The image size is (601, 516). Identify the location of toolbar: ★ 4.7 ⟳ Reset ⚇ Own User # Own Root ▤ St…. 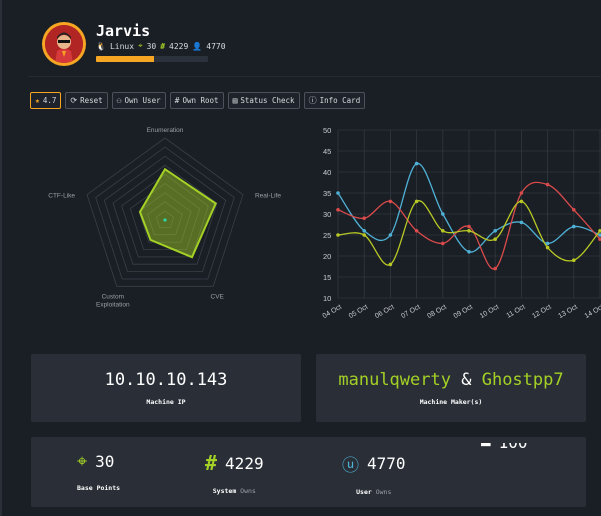
(198, 100).